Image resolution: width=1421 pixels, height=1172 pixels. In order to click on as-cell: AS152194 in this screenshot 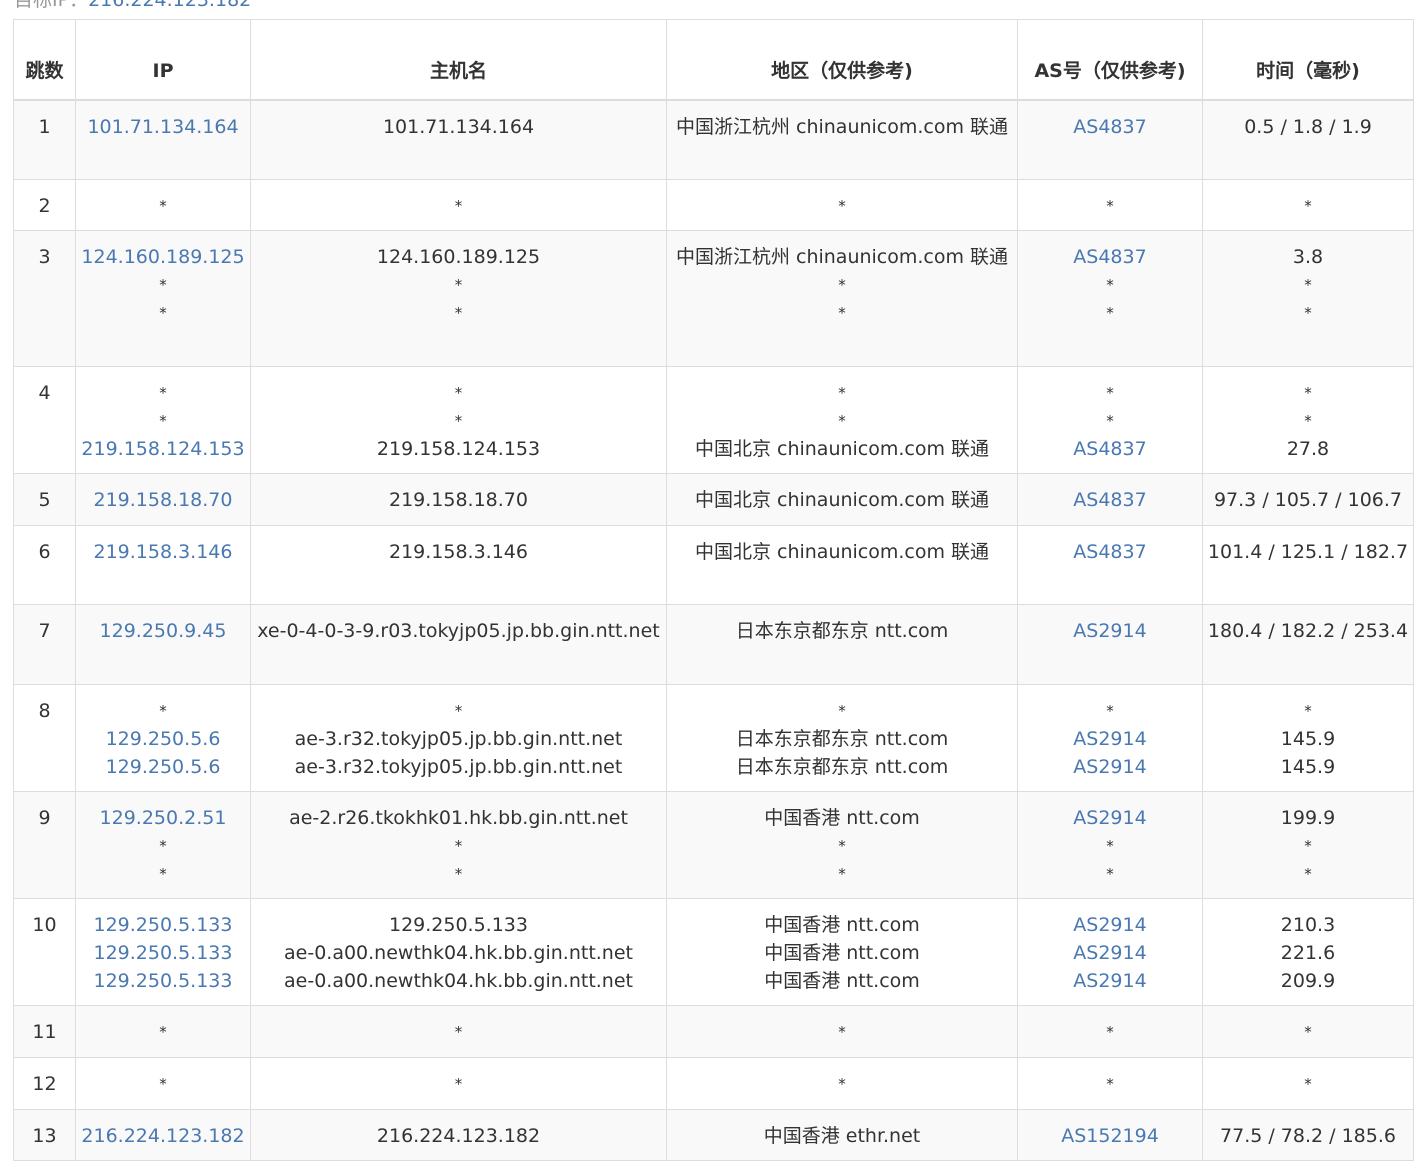, I will do `click(1110, 1135)`.